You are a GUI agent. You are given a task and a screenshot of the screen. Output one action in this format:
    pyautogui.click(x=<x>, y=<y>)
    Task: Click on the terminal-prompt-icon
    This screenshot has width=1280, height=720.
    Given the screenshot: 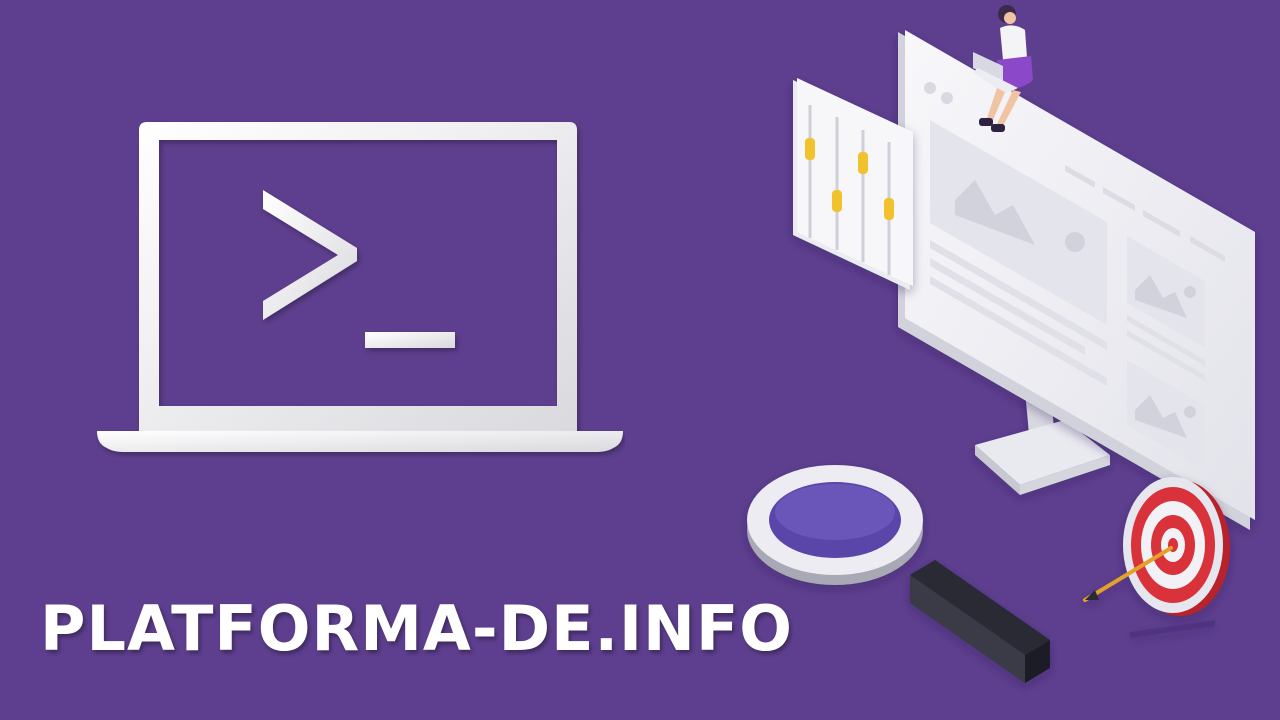 What is the action you would take?
    pyautogui.click(x=310, y=255)
    